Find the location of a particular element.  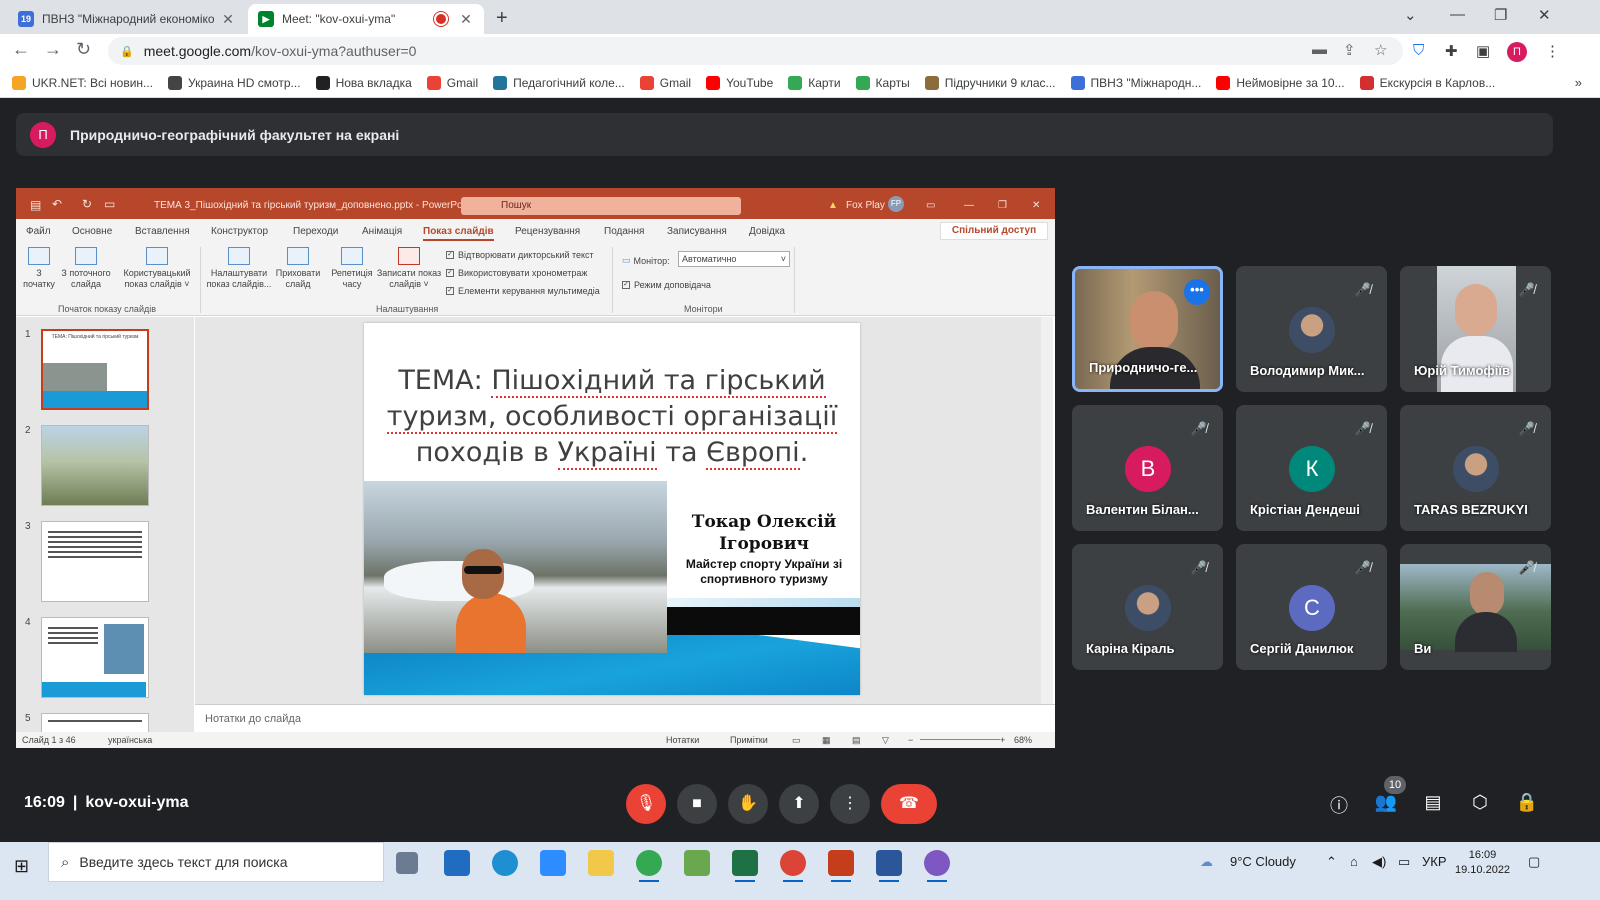

close-window-button: ✕ is located at coordinates (1544, 15).